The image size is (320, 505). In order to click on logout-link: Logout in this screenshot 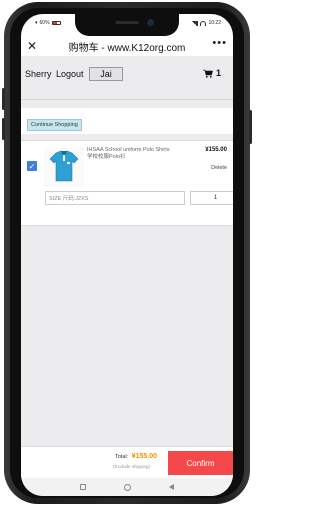, I will do `click(70, 74)`.